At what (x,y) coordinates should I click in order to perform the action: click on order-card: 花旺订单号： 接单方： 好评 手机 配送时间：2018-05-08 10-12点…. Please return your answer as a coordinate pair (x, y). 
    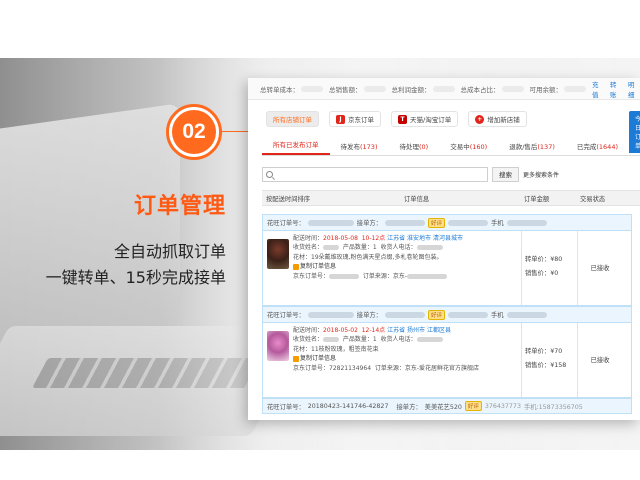
    Looking at the image, I should click on (447, 260).